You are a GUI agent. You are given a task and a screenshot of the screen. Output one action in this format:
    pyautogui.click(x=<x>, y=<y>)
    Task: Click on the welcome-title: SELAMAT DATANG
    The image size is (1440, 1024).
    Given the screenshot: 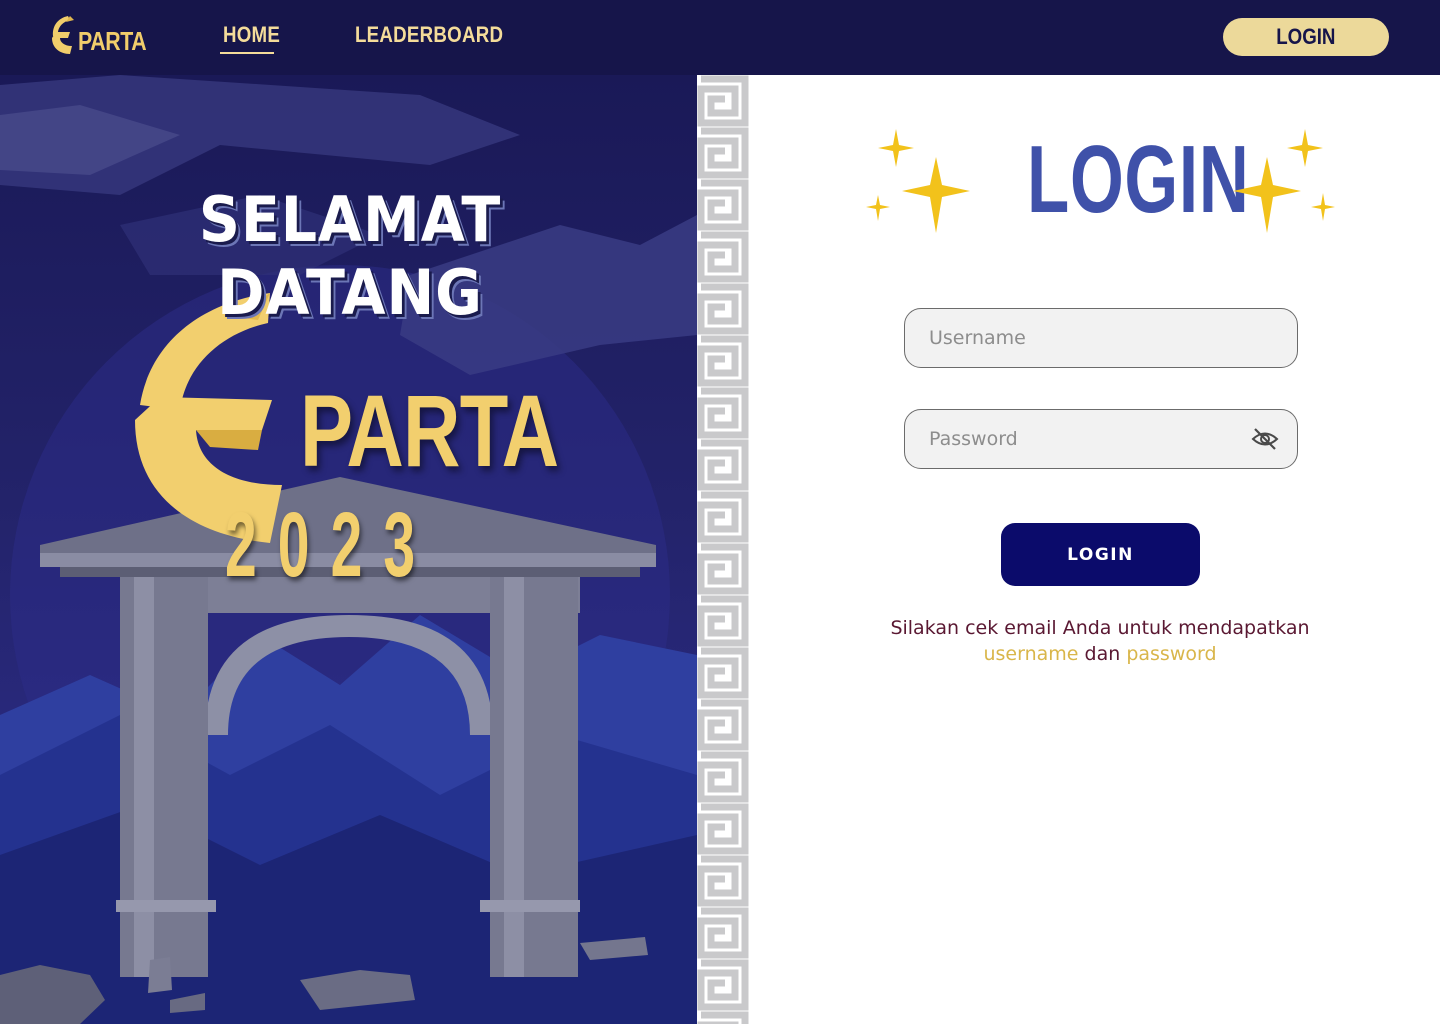 What is the action you would take?
    pyautogui.click(x=350, y=256)
    